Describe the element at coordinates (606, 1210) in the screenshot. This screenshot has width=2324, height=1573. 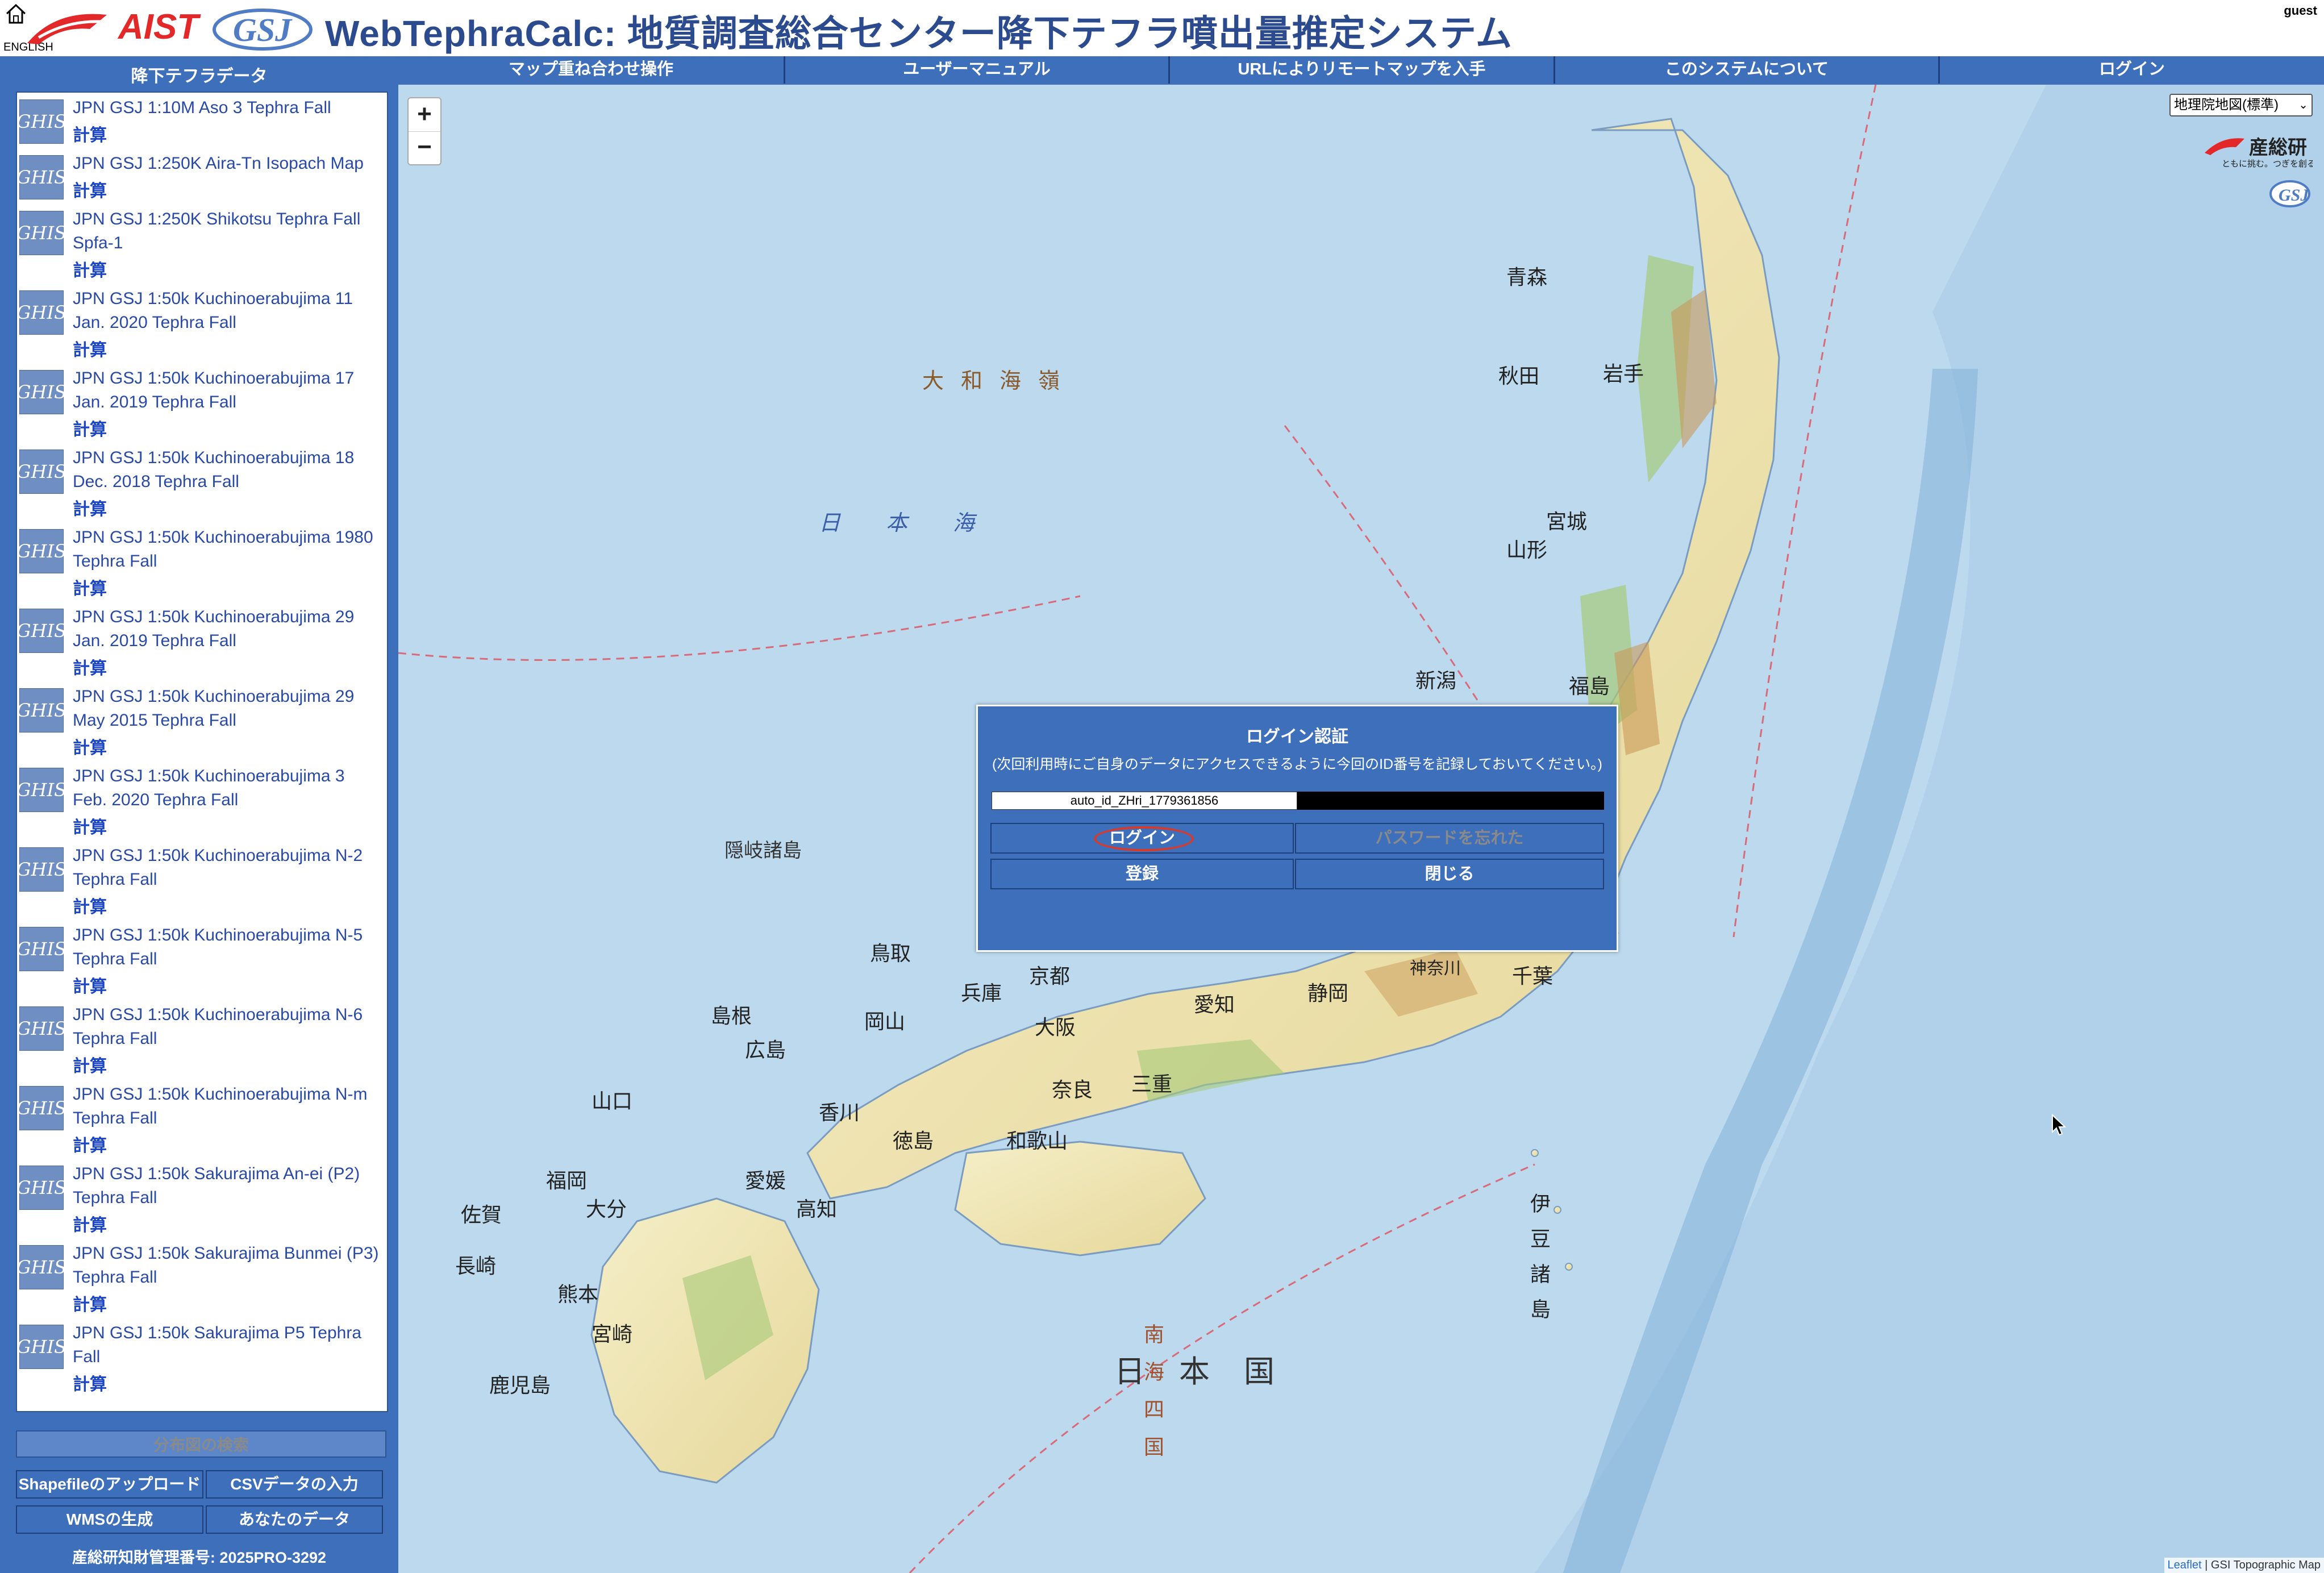
I see `map-label-oita: 大分` at that location.